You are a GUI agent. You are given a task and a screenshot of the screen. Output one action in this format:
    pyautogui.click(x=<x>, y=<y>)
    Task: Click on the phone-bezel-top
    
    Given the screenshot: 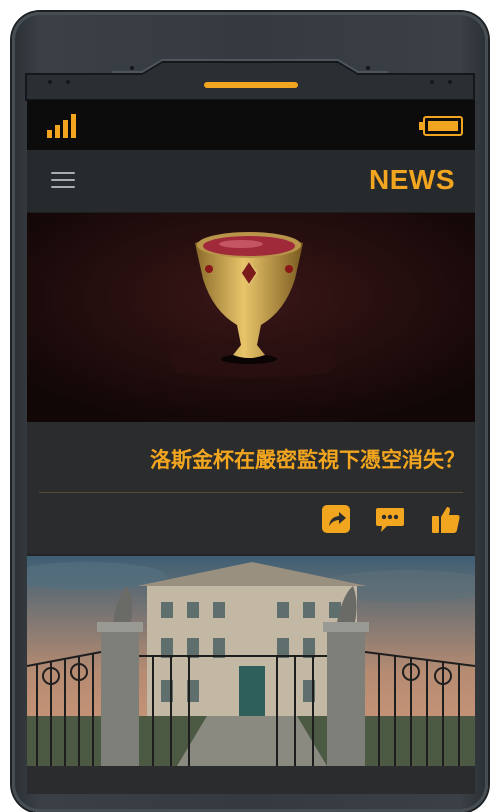 What is the action you would take?
    pyautogui.click(x=250, y=80)
    